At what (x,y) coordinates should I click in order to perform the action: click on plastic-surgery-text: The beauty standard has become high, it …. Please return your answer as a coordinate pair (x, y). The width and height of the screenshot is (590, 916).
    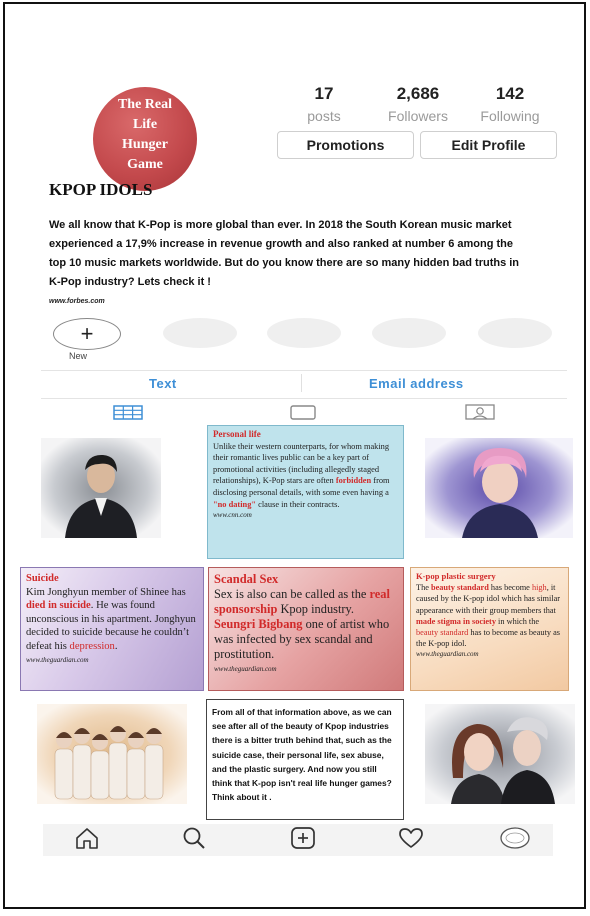
    Looking at the image, I should click on (488, 616).